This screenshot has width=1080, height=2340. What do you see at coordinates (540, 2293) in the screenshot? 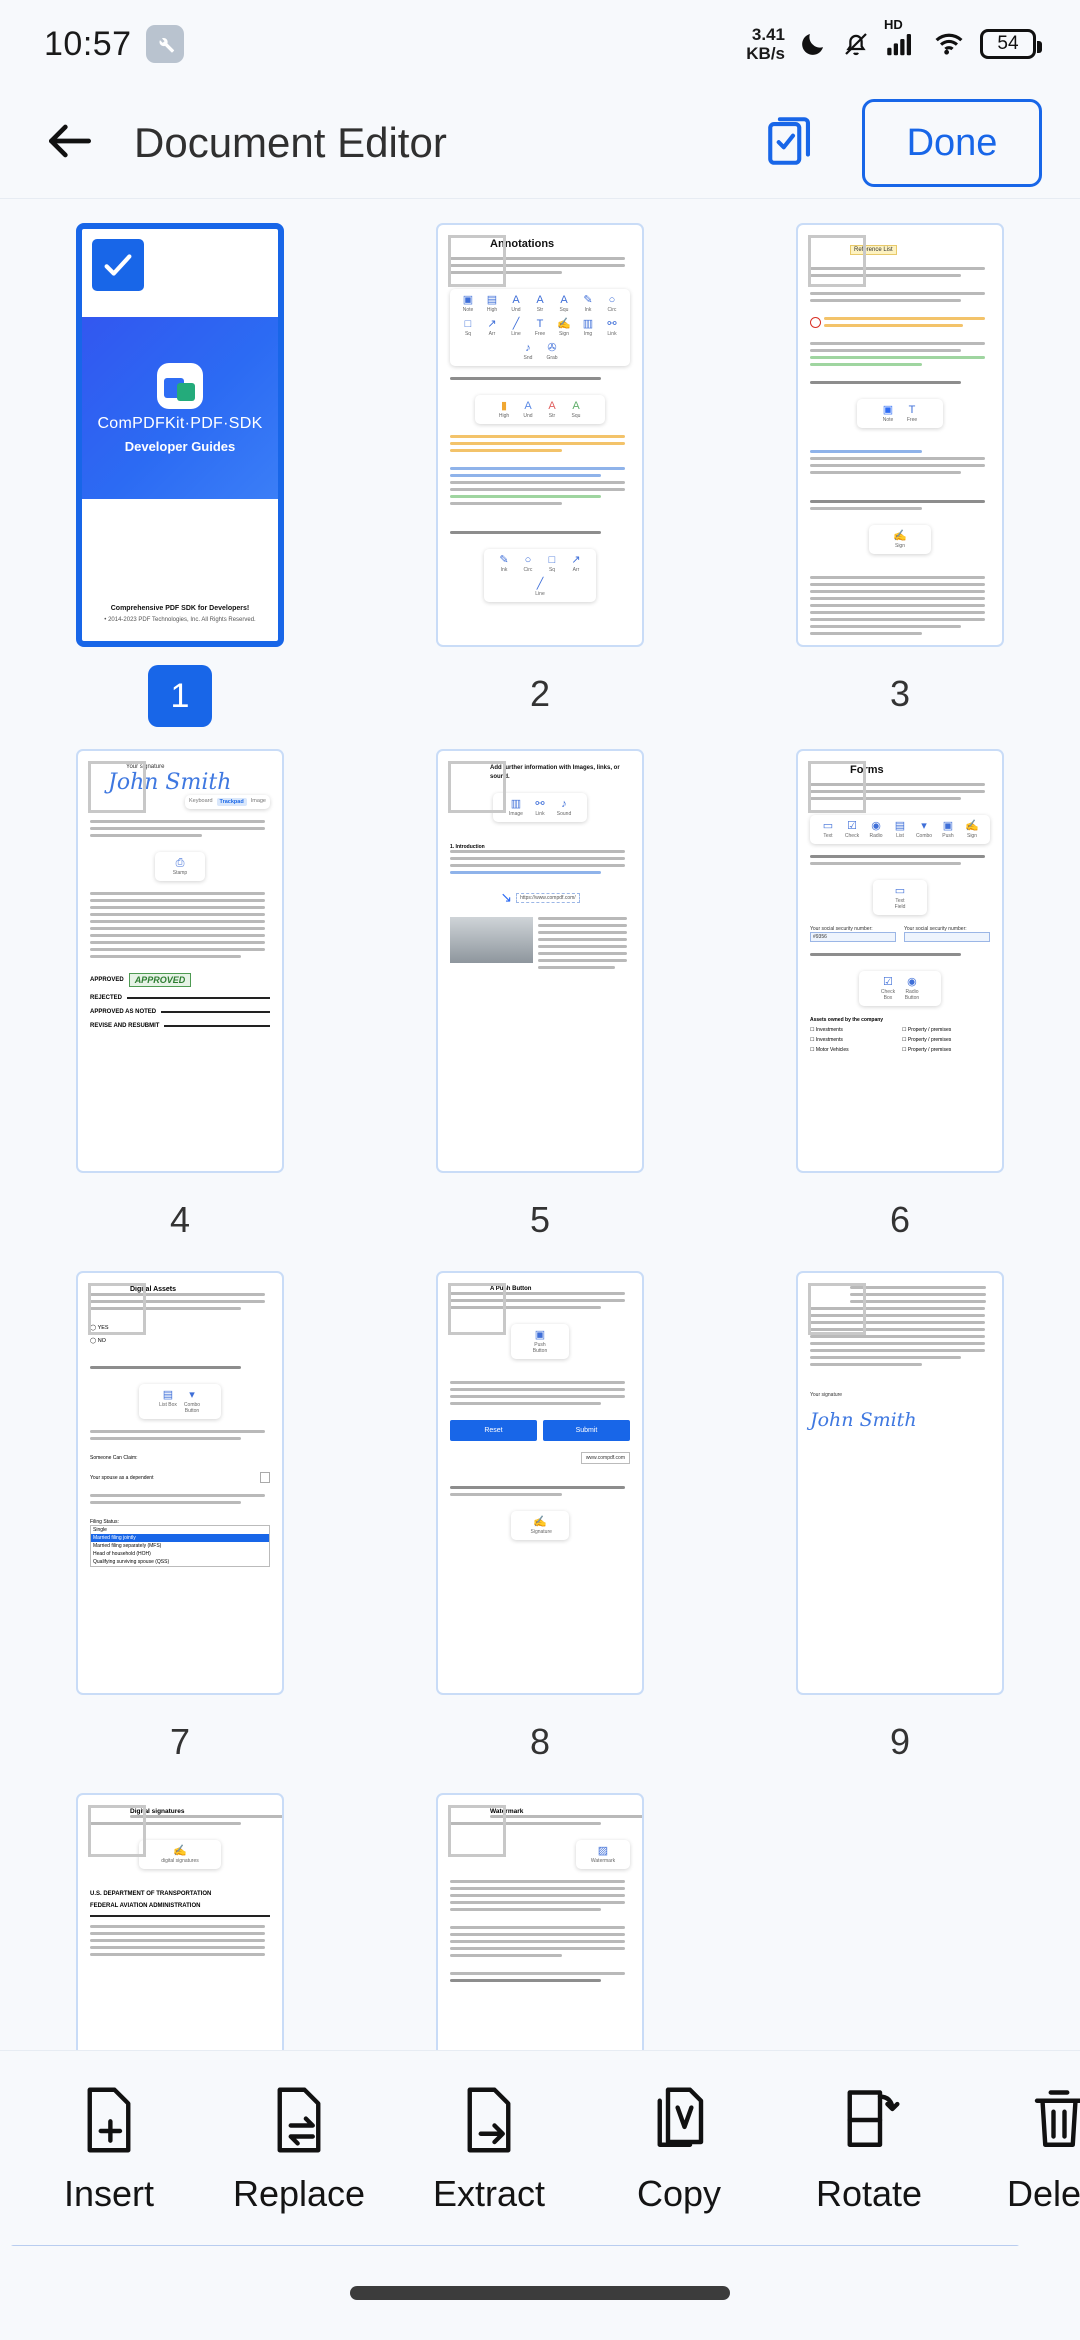
I see `home-indicator` at bounding box center [540, 2293].